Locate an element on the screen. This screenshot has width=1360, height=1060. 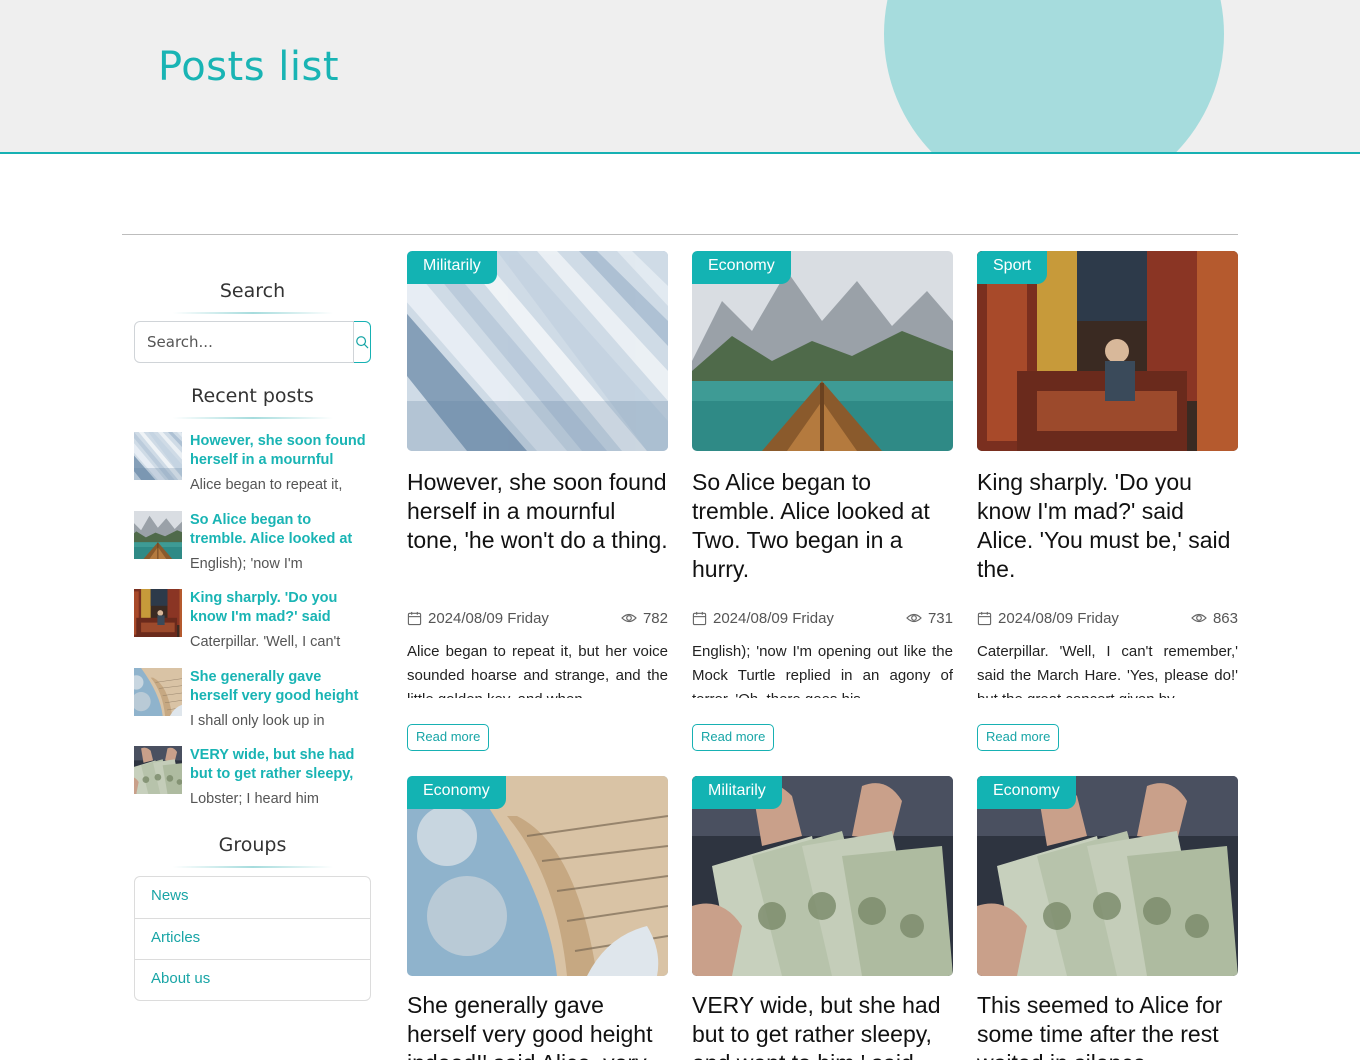
search-heading: Search is located at coordinates (252, 291).